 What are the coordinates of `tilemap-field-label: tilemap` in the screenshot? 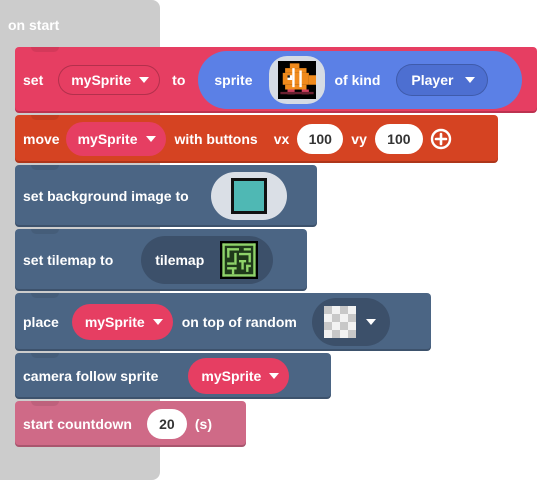 It's located at (180, 260).